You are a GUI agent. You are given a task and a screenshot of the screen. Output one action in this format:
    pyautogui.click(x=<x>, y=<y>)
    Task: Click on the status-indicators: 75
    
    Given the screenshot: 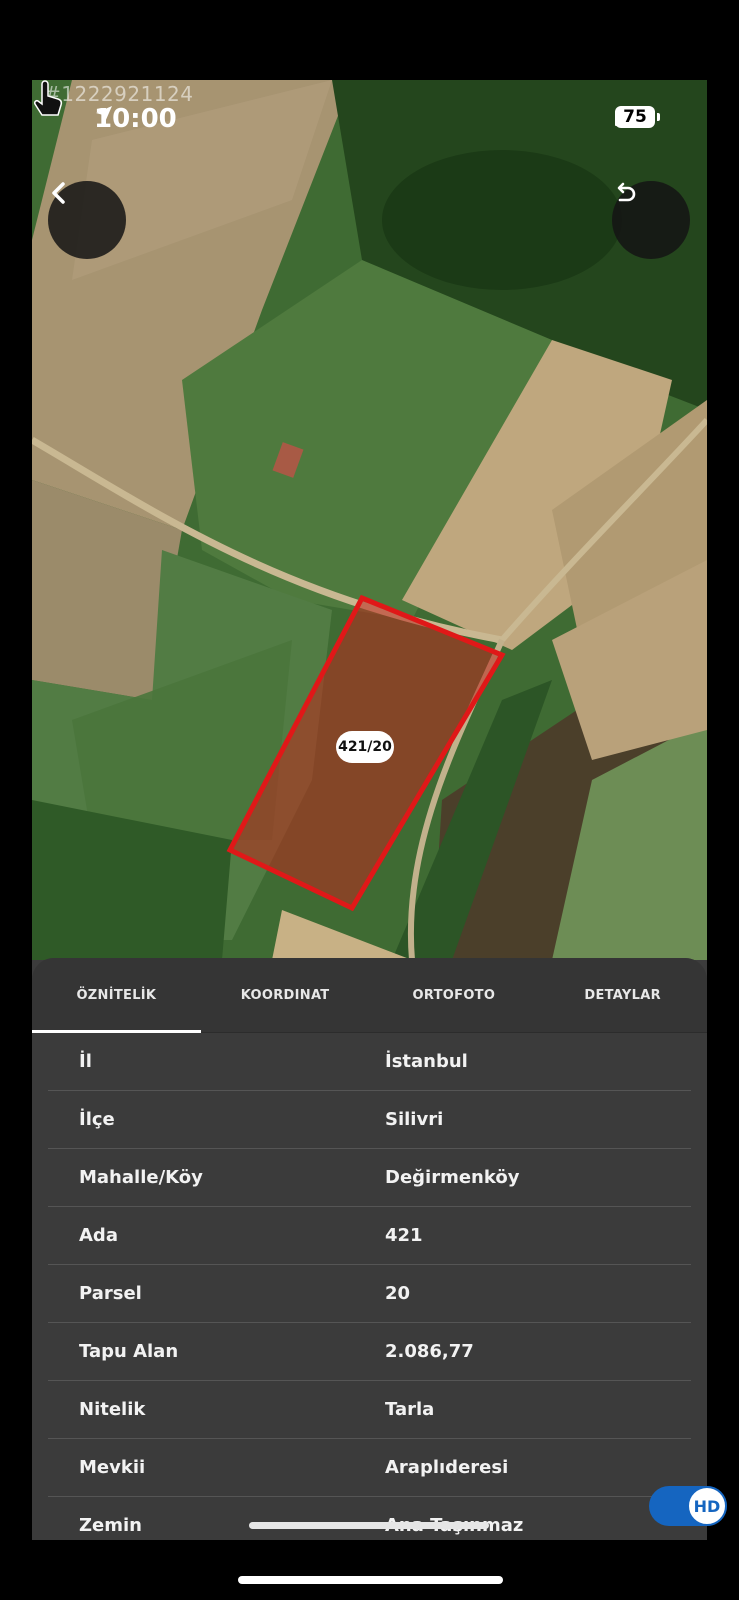 What is the action you would take?
    pyautogui.click(x=637, y=117)
    